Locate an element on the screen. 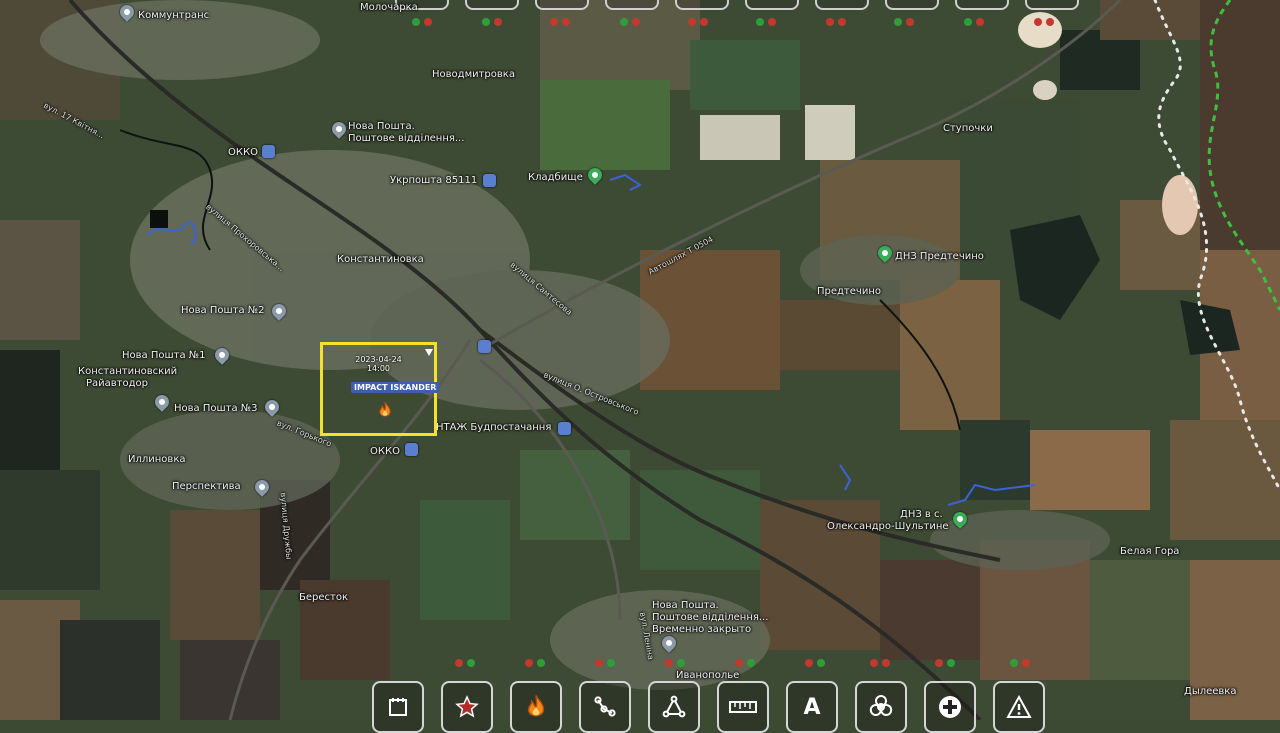  map-label: Олександро-Шультине is located at coordinates (888, 526).